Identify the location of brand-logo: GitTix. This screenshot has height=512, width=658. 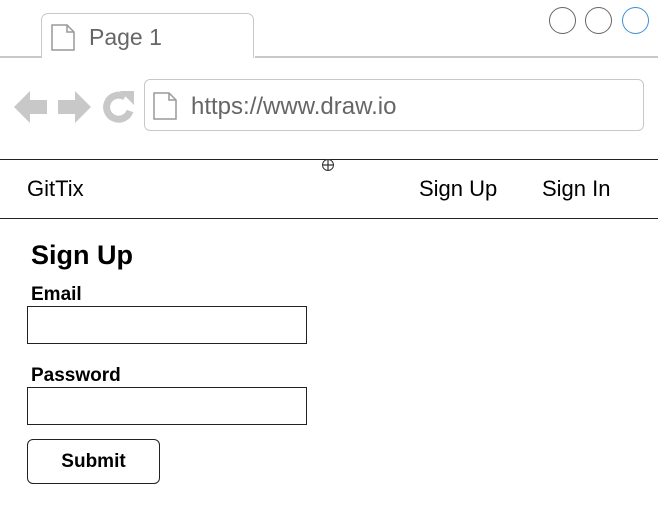
(55, 189).